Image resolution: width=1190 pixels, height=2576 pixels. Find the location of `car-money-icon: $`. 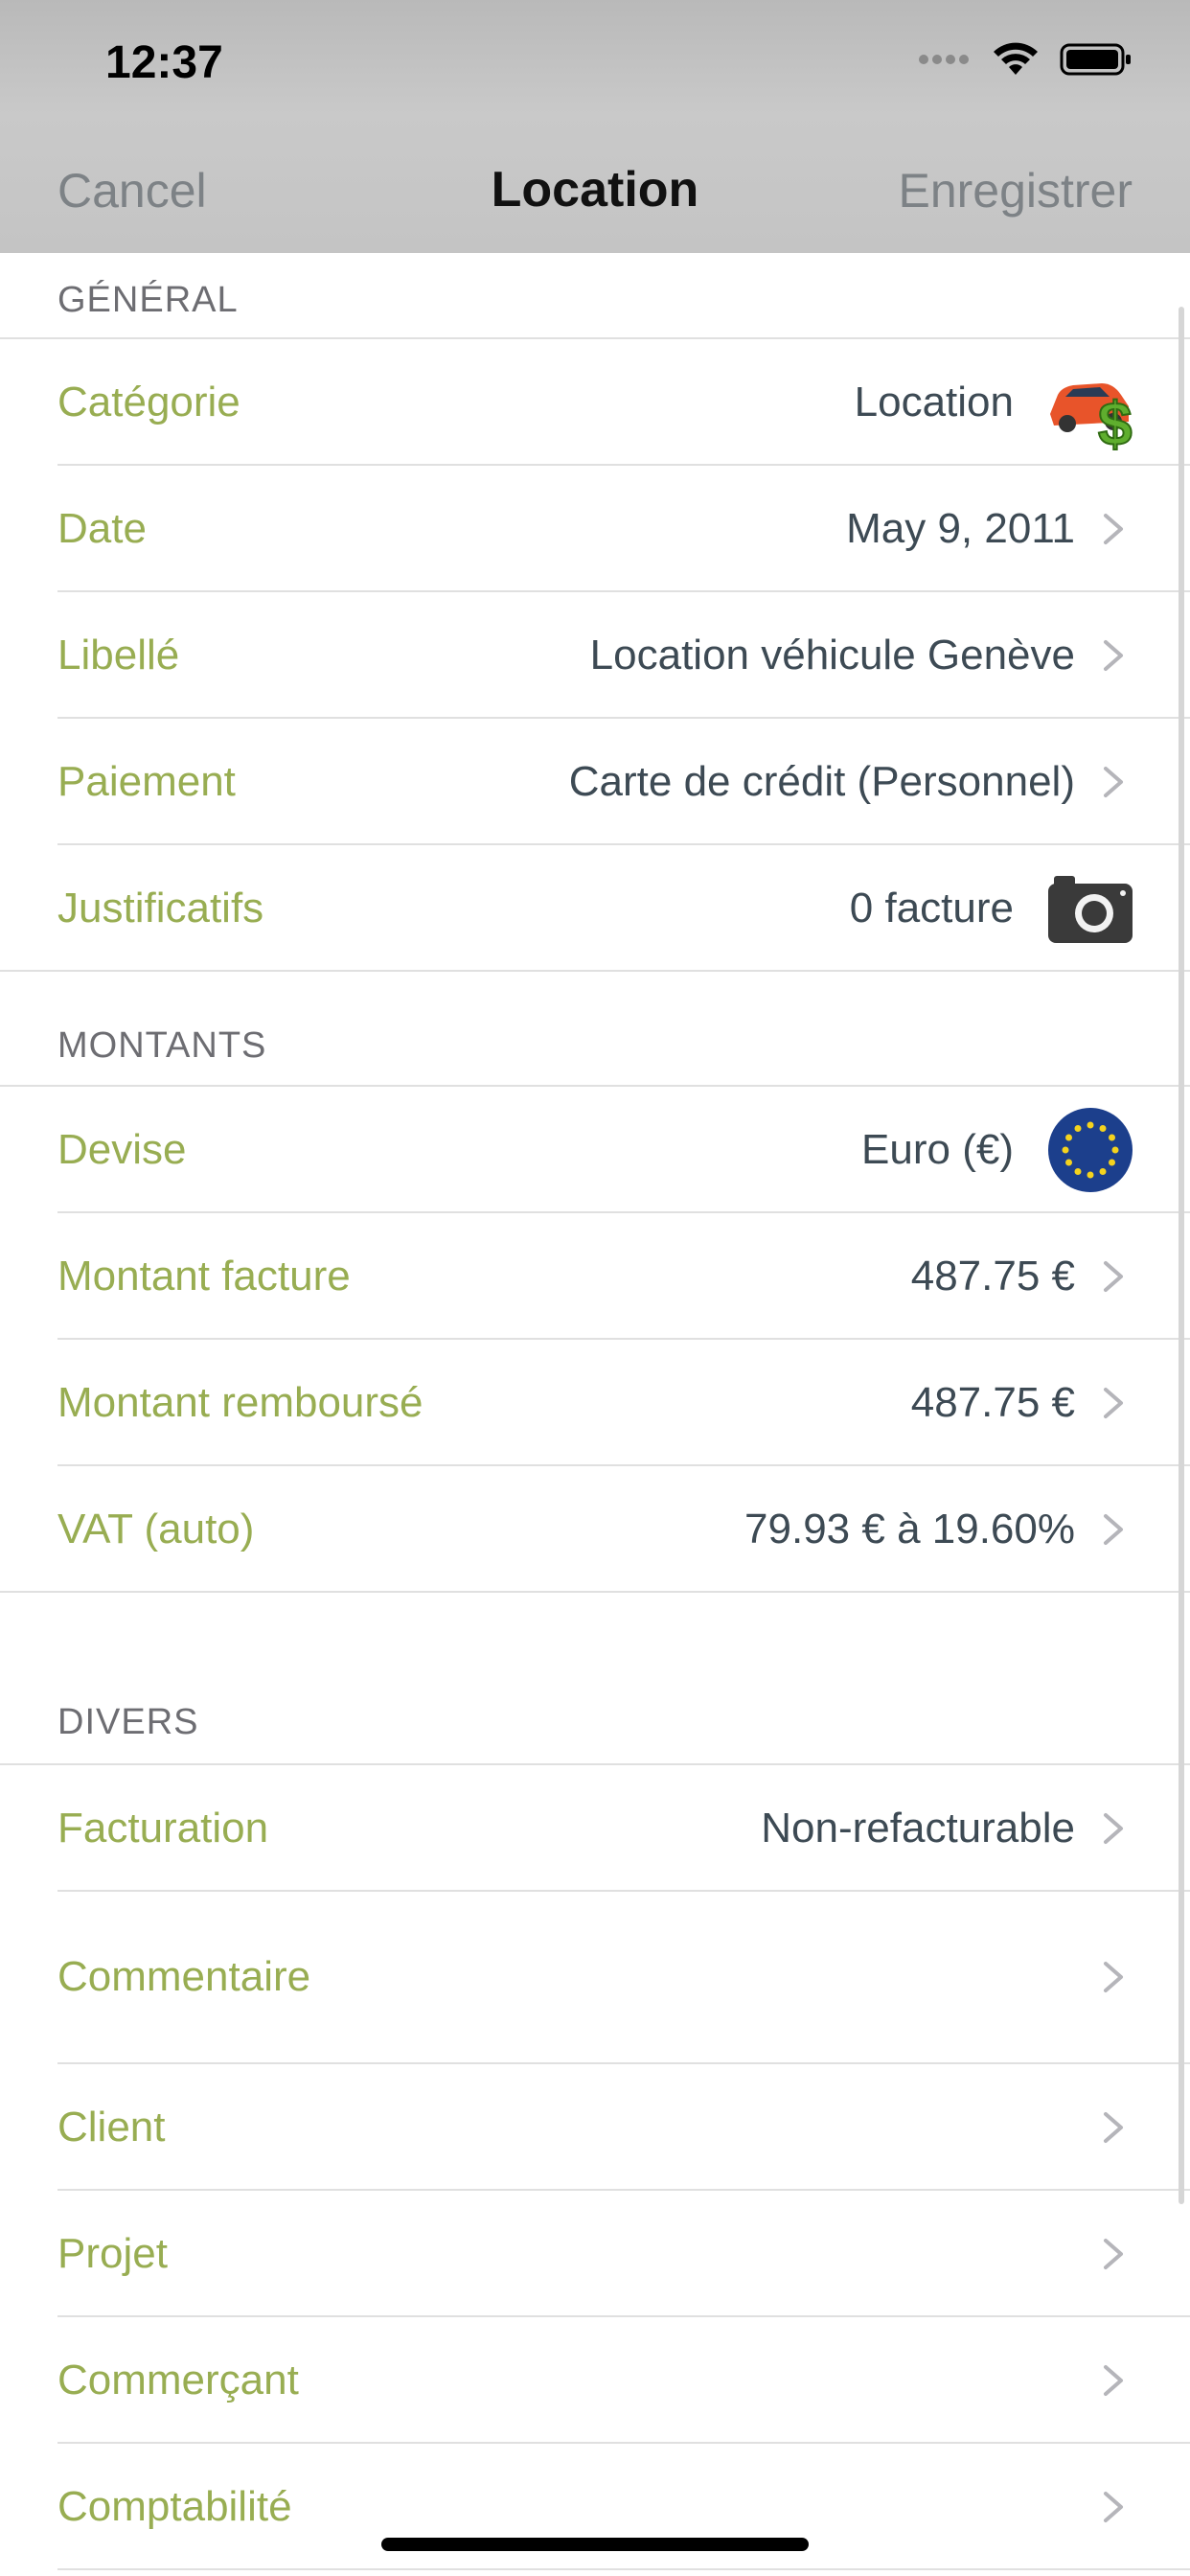

car-money-icon: $ is located at coordinates (1092, 416).